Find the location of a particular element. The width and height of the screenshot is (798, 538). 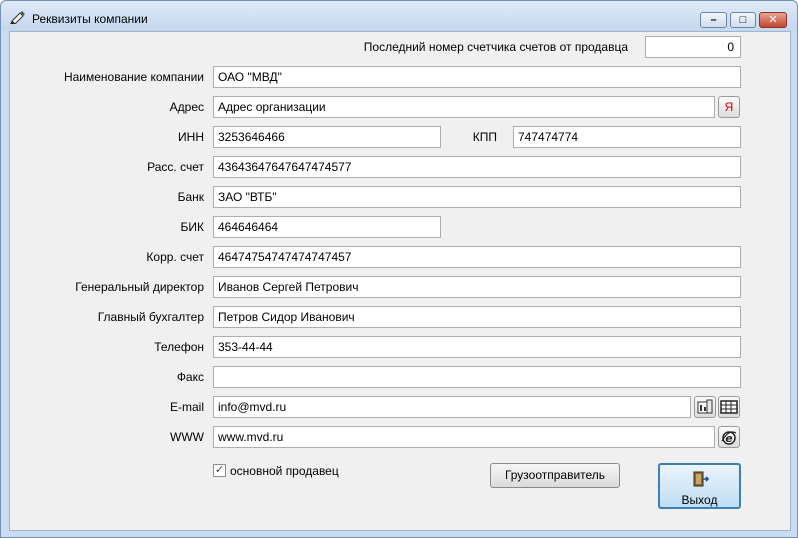

exit-button: Выход is located at coordinates (699, 486).